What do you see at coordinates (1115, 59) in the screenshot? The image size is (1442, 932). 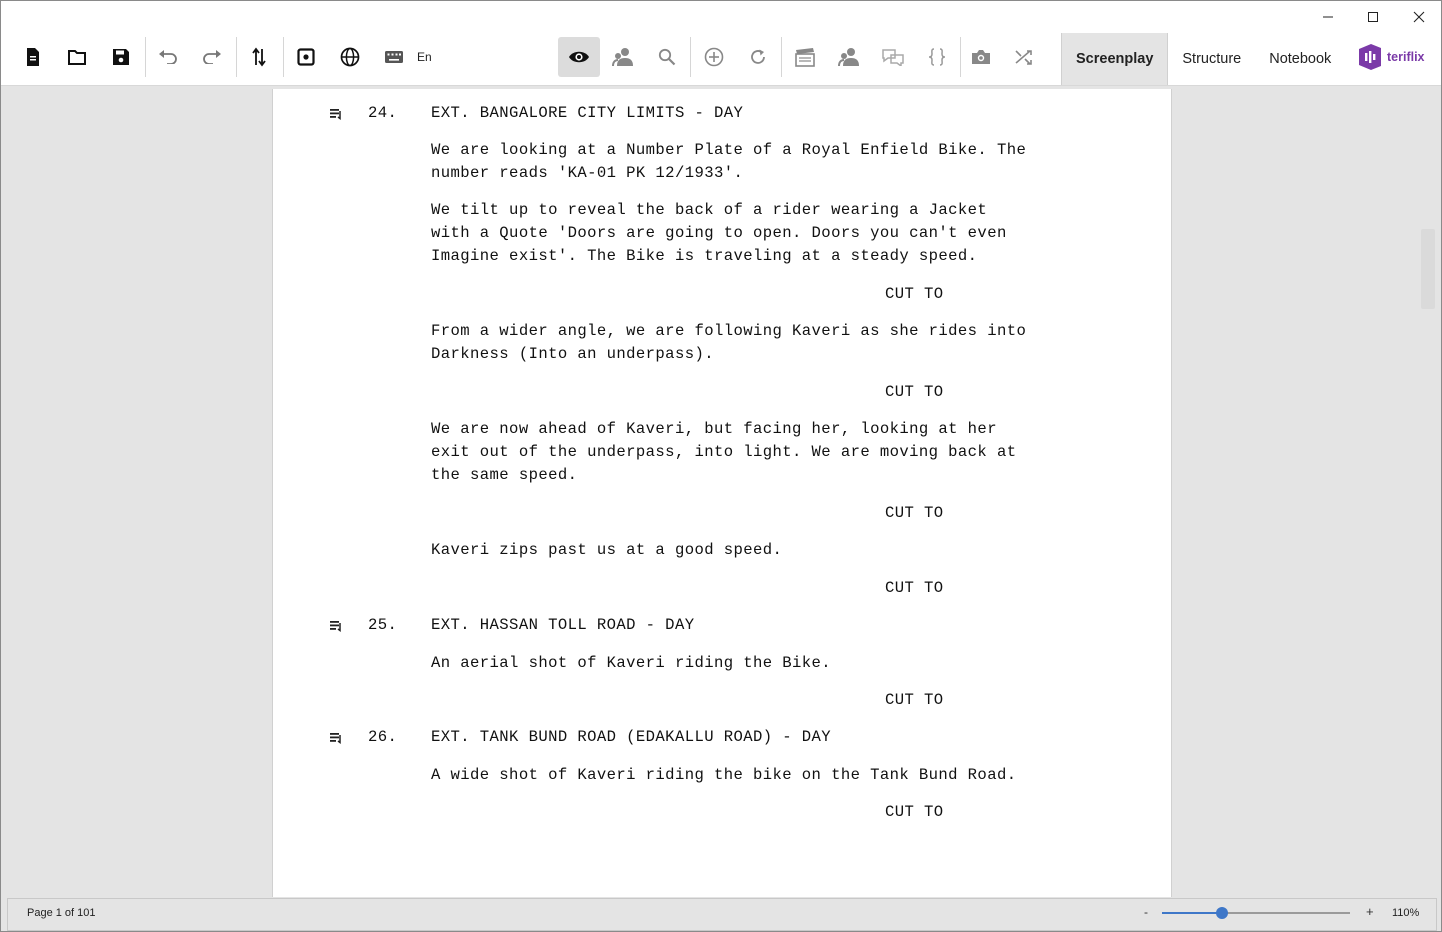 I see `tab-screenplay: Screenplay` at bounding box center [1115, 59].